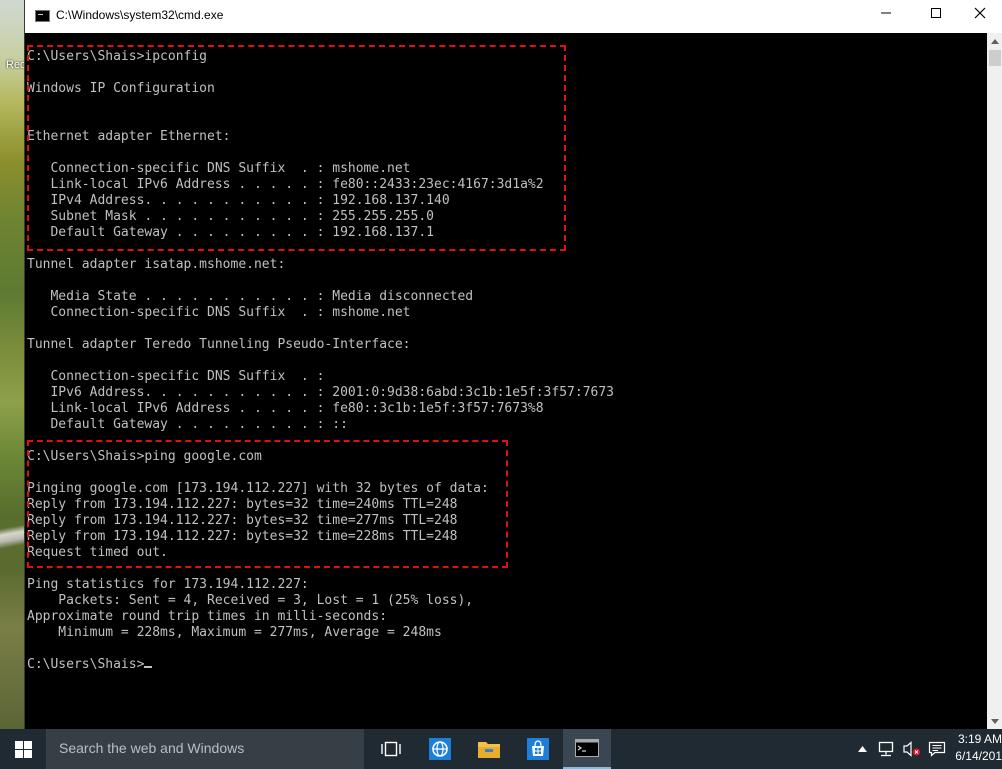 The width and height of the screenshot is (1002, 769). I want to click on show-hidden-icons-button, so click(862, 749).